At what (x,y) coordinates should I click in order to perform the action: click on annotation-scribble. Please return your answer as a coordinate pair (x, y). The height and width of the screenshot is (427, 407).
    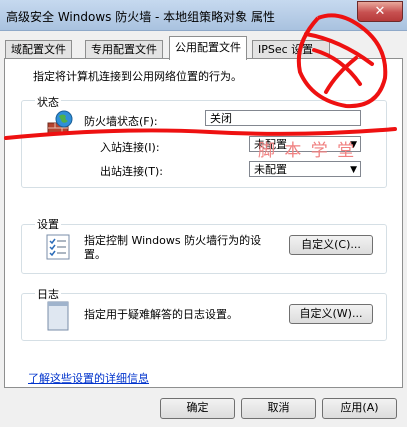
    Looking at the image, I should click on (339, 63).